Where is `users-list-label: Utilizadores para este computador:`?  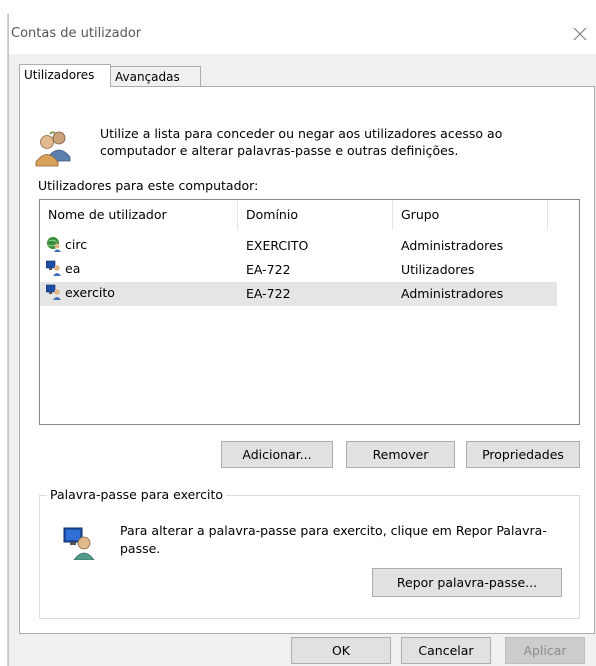
users-list-label: Utilizadores para este computador: is located at coordinates (148, 185).